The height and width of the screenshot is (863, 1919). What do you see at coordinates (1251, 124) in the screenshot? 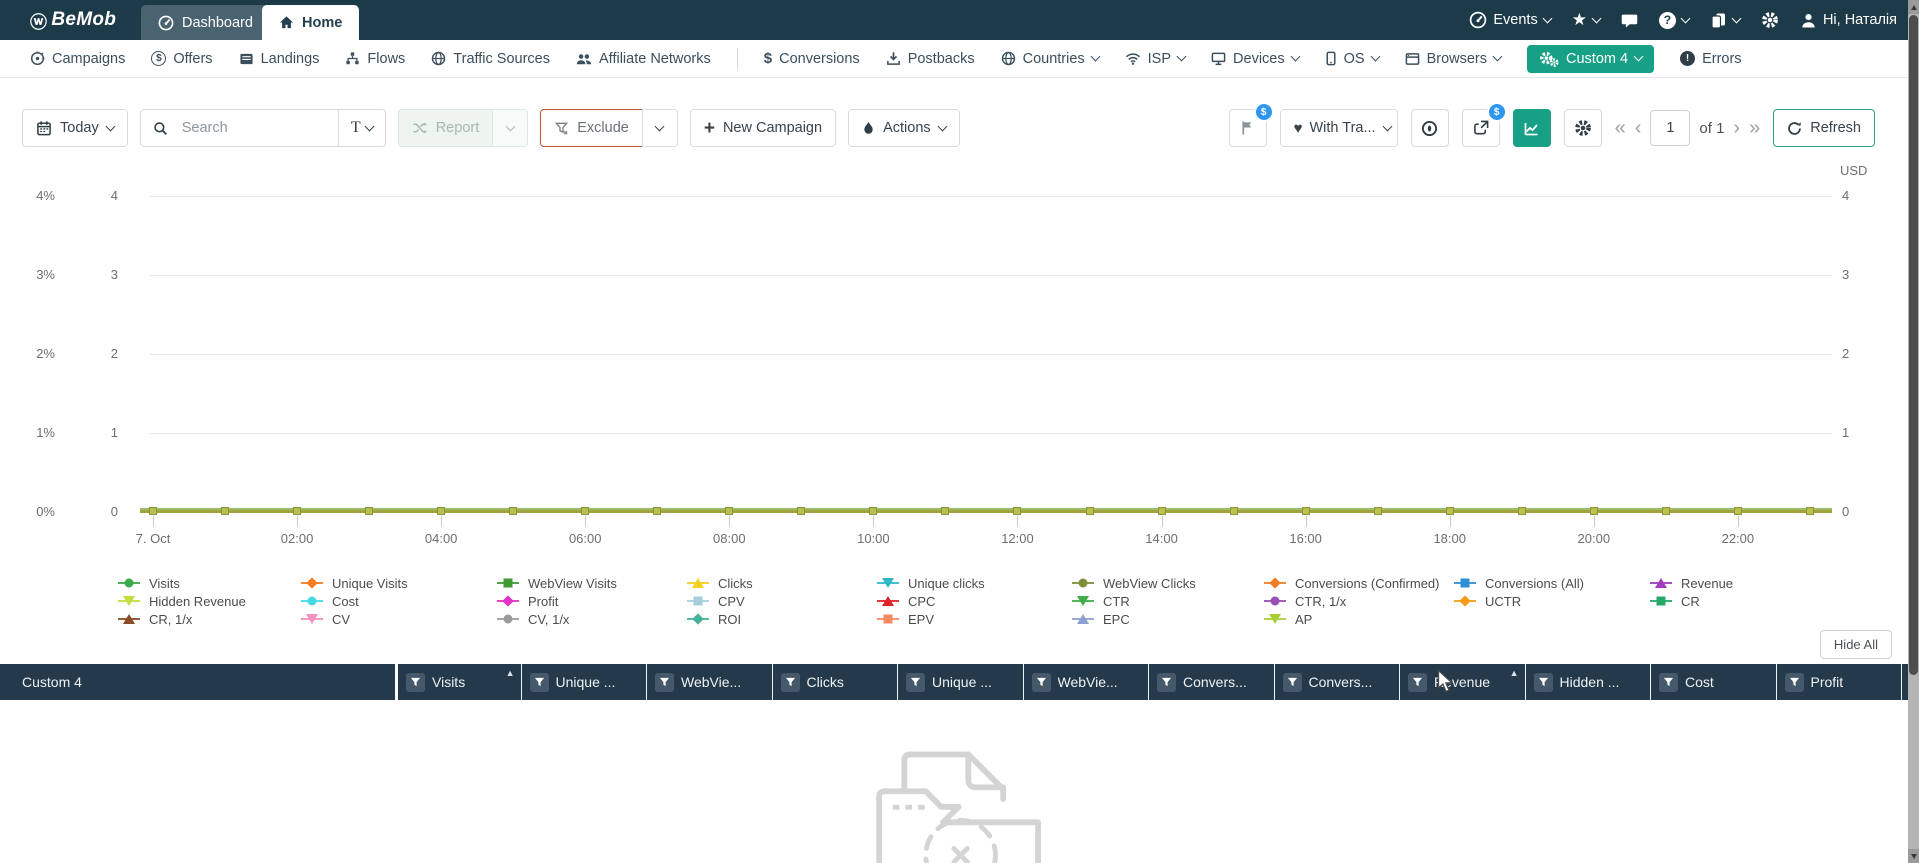
I see `flag-filter-button: $` at bounding box center [1251, 124].